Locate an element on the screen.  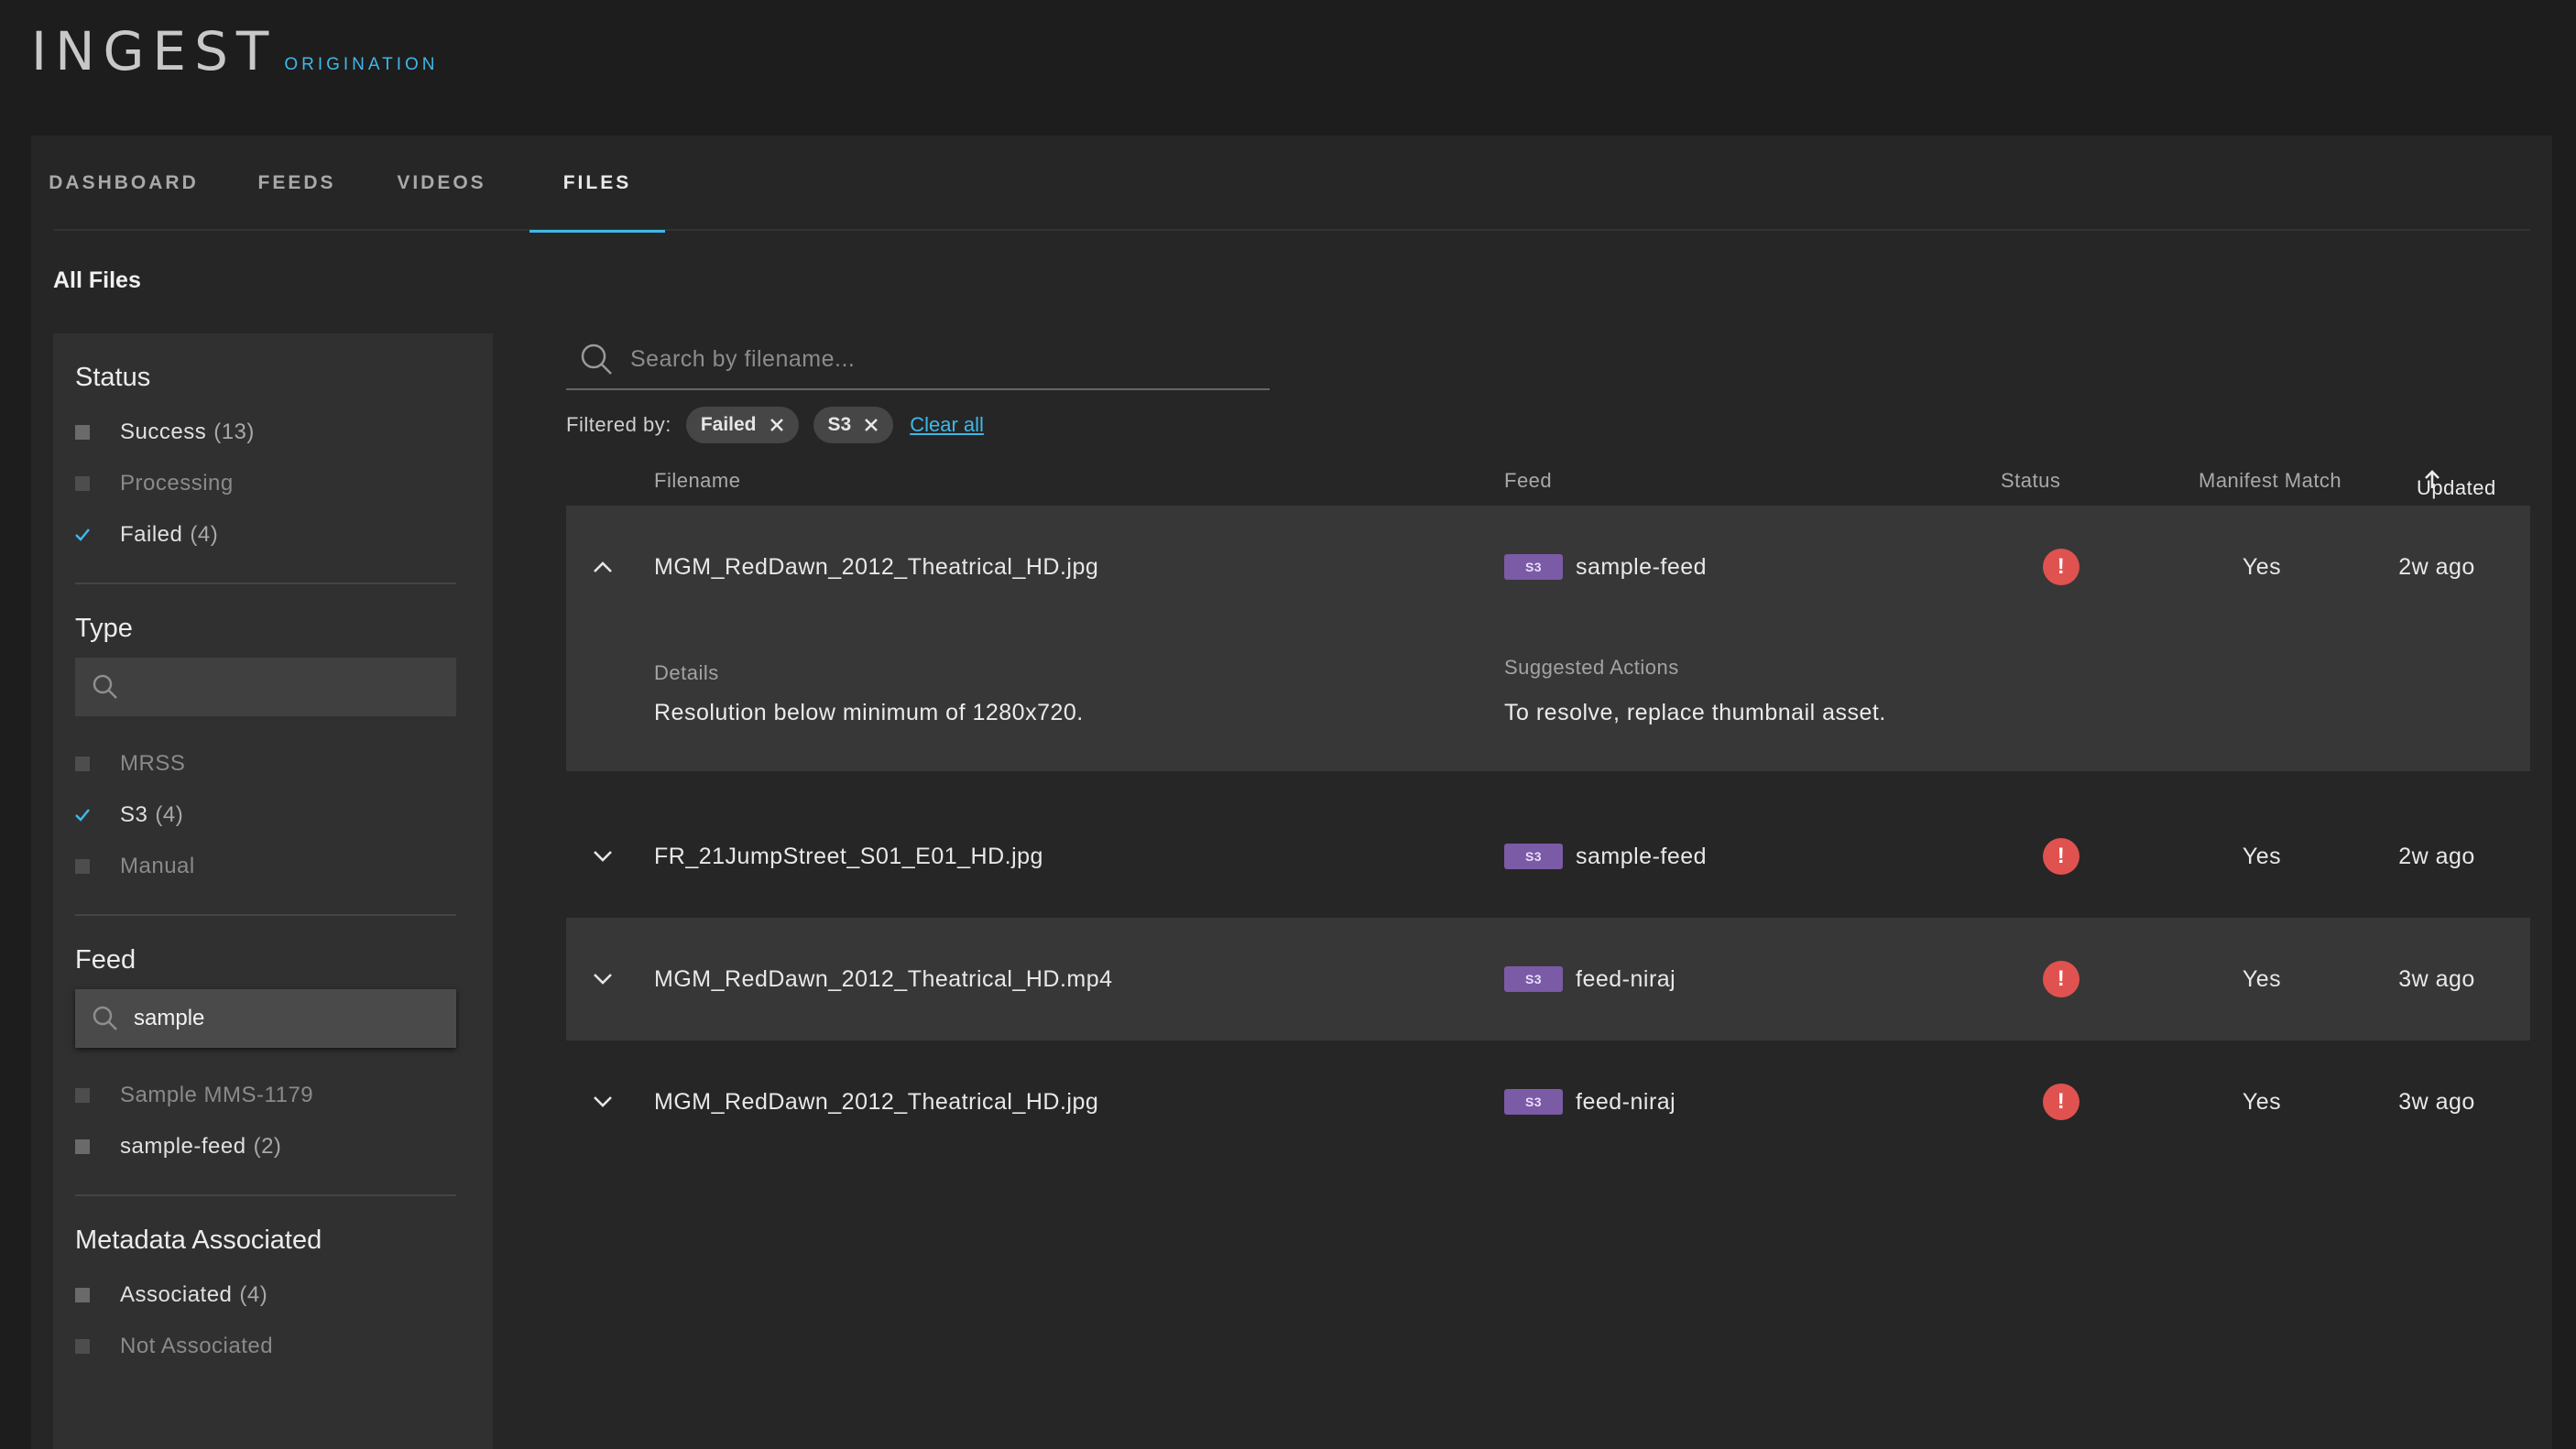
type-filter-heading: Type is located at coordinates (104, 628).